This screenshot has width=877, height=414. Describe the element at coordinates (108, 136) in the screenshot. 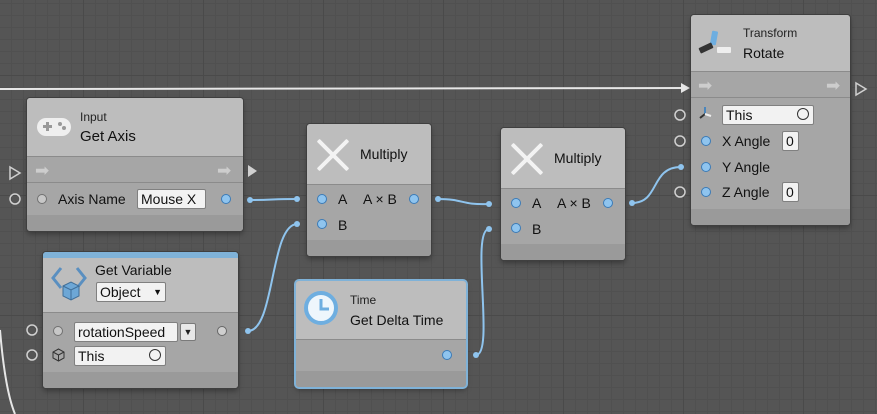

I see `node-title: Get Axis` at that location.